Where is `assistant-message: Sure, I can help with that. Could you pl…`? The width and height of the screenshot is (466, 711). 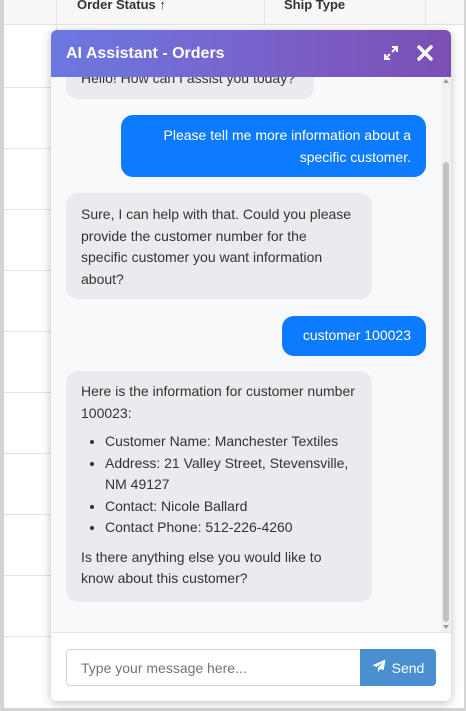 assistant-message: Sure, I can help with that. Could you pl… is located at coordinates (219, 246).